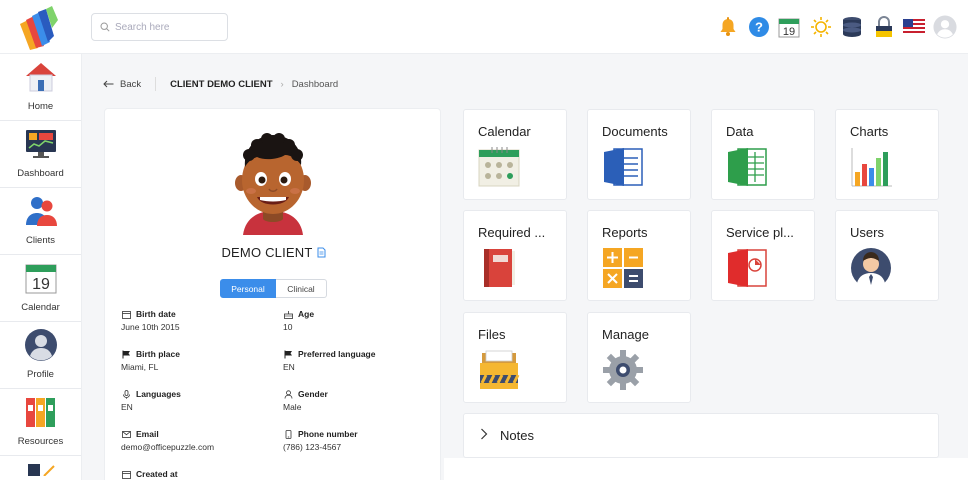 The width and height of the screenshot is (968, 480). I want to click on field-label: Languages, so click(158, 394).